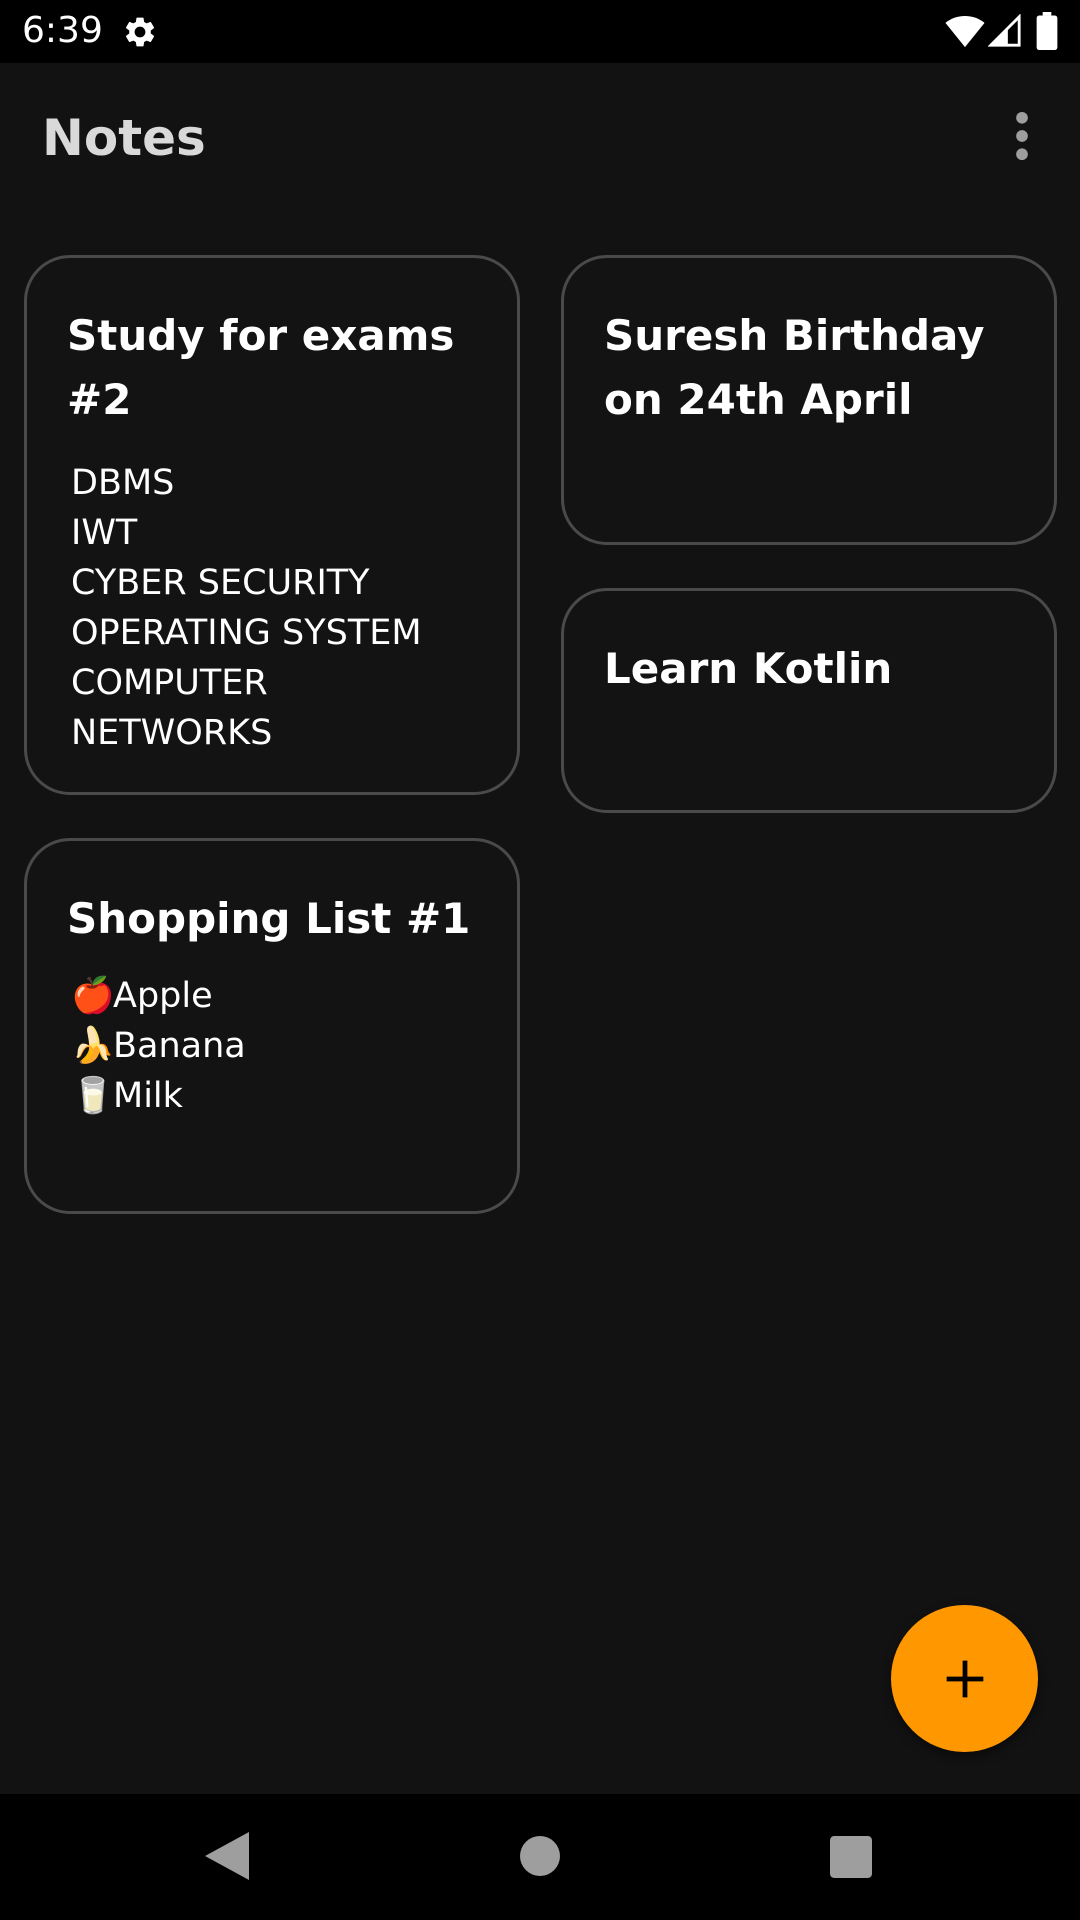  Describe the element at coordinates (965, 32) in the screenshot. I see `wifi-icon` at that location.